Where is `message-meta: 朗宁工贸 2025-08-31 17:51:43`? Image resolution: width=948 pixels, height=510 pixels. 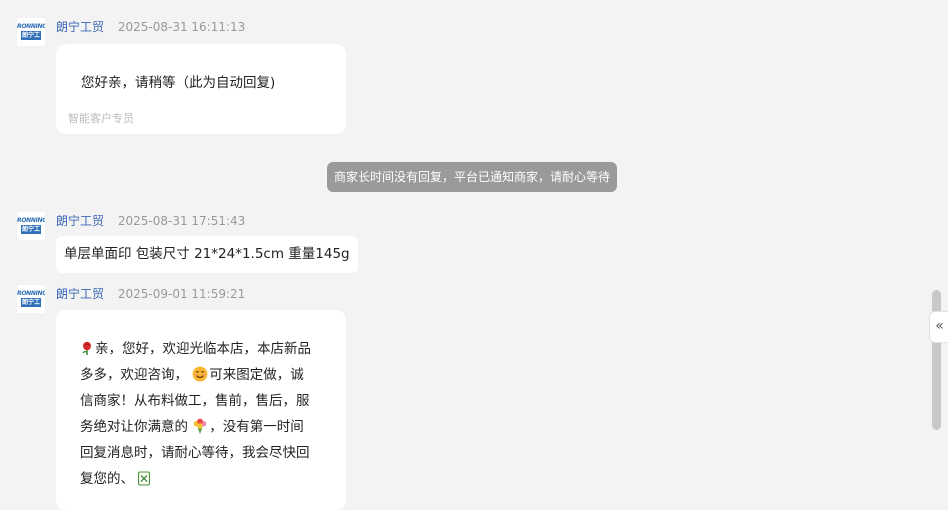 message-meta: 朗宁工贸 2025-08-31 17:51:43 is located at coordinates (150, 220).